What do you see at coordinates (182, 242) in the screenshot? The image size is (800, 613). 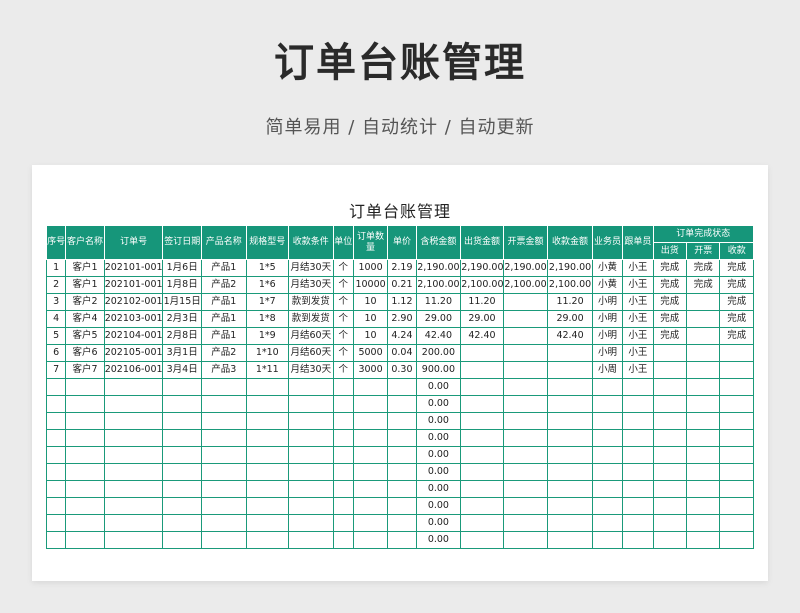 I see `col-header: 签订日期` at bounding box center [182, 242].